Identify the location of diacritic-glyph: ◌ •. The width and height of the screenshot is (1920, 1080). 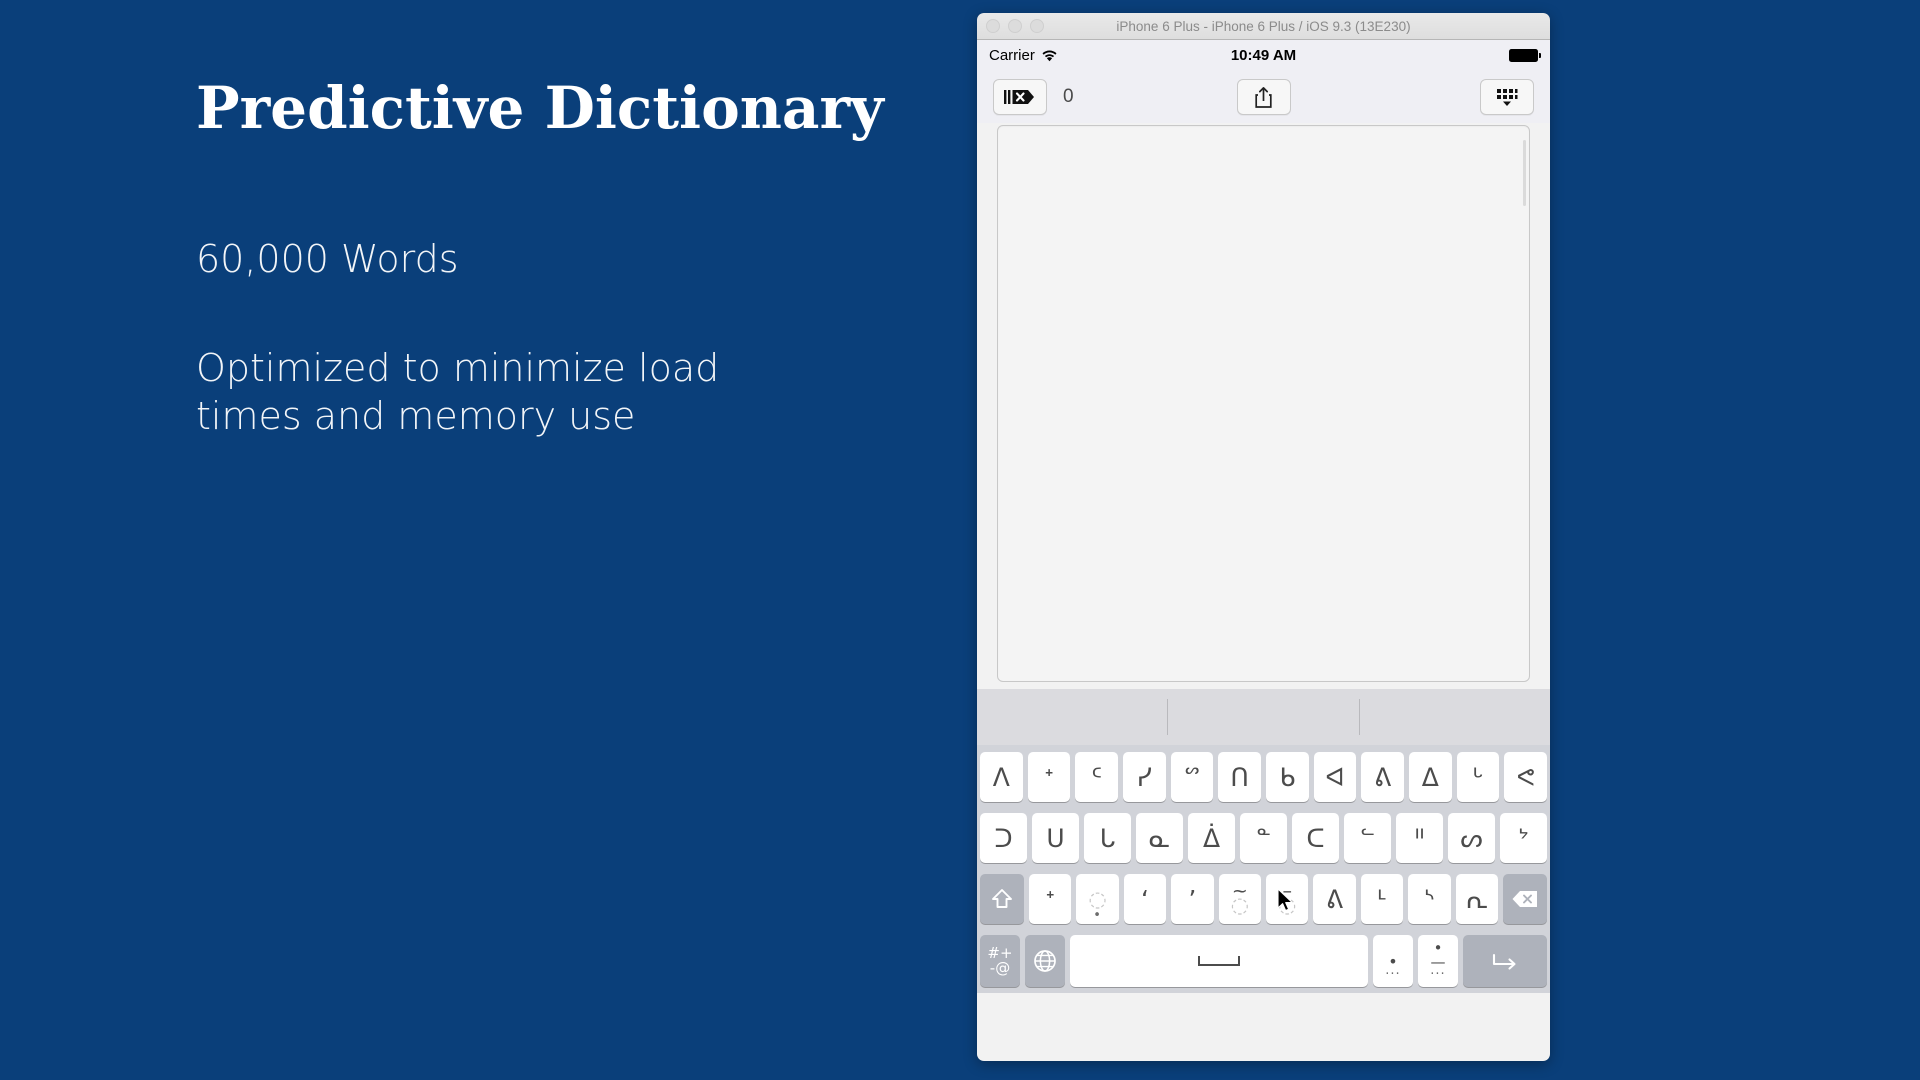
(1097, 904).